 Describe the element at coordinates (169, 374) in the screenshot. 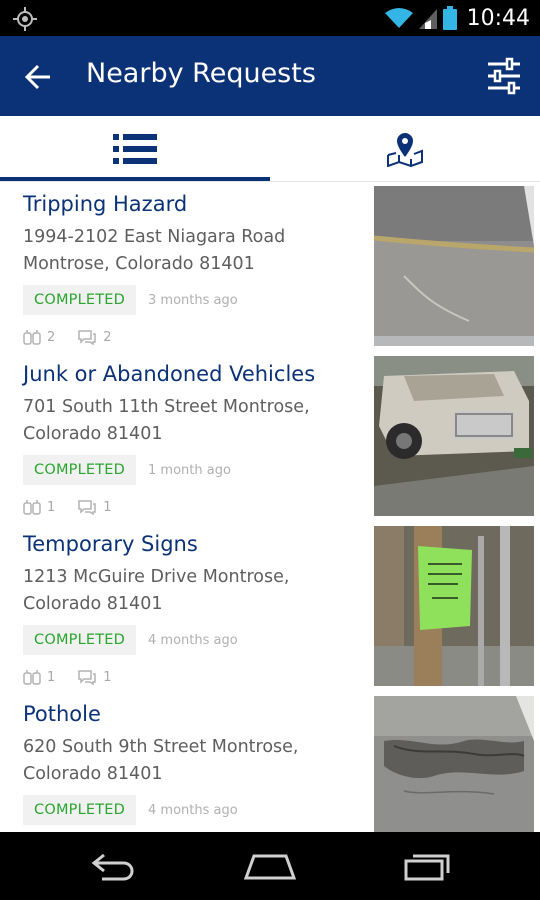

I see `request-title: Junk or Abandoned Vehicles` at that location.